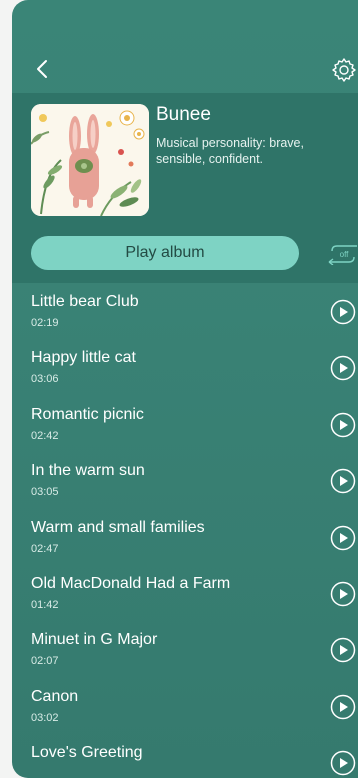 This screenshot has height=778, width=358. I want to click on track-item: Canon 03:02, so click(185, 706).